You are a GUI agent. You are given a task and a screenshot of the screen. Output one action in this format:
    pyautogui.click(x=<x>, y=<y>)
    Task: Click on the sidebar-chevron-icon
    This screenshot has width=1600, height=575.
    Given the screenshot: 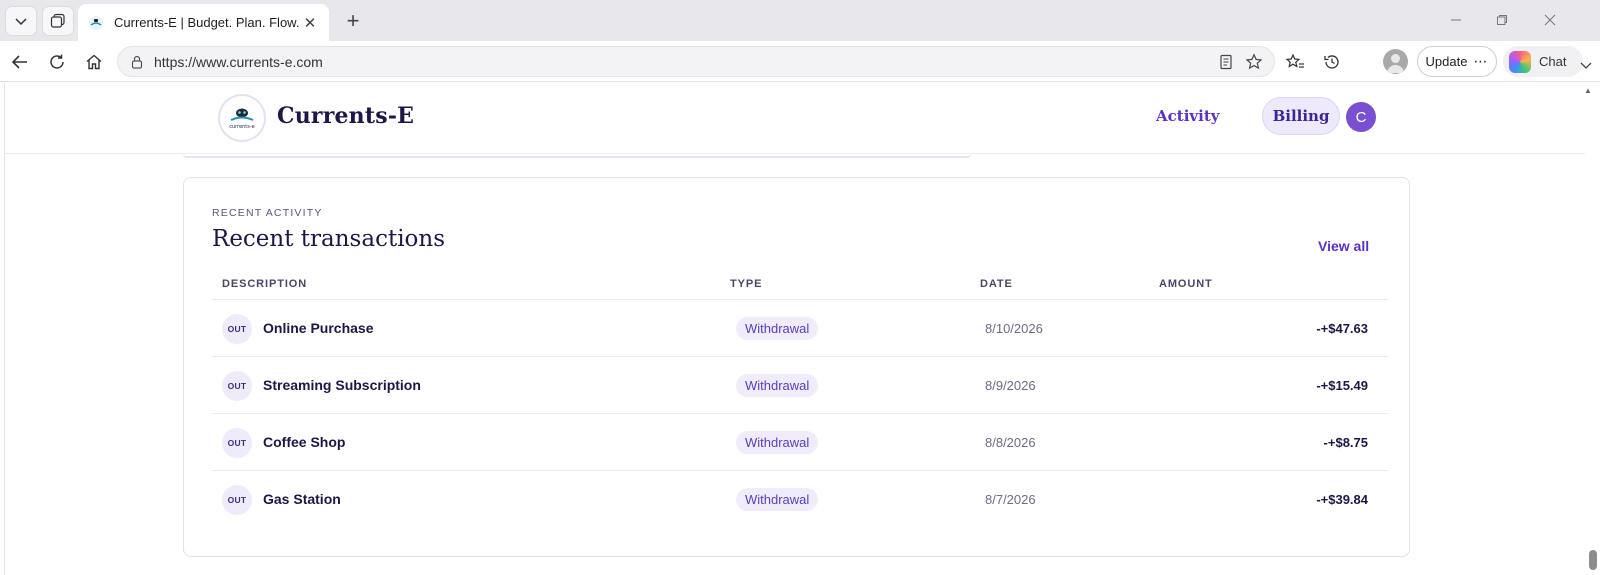 What is the action you would take?
    pyautogui.click(x=1586, y=66)
    